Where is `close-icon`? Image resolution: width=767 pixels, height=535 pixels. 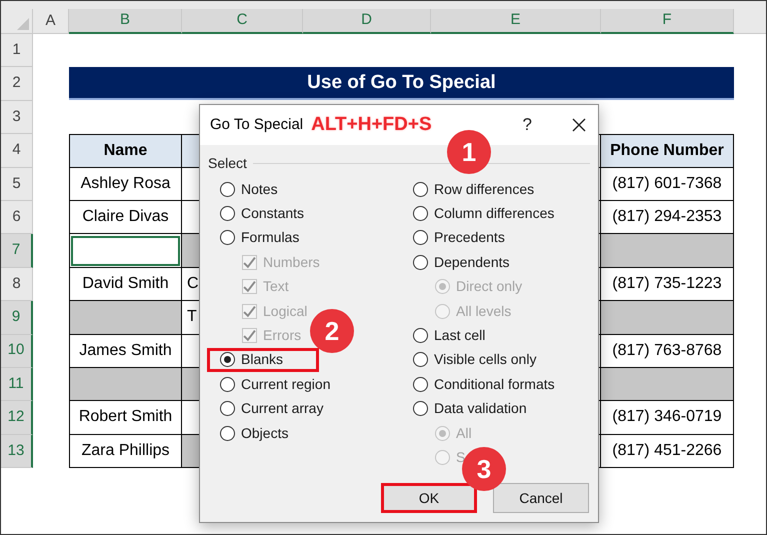
close-icon is located at coordinates (579, 125).